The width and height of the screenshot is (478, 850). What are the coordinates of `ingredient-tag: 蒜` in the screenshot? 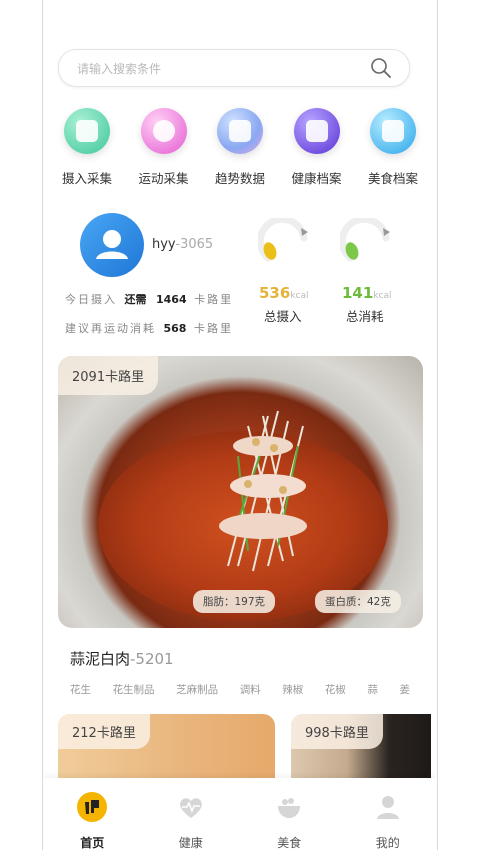 It's located at (372, 690).